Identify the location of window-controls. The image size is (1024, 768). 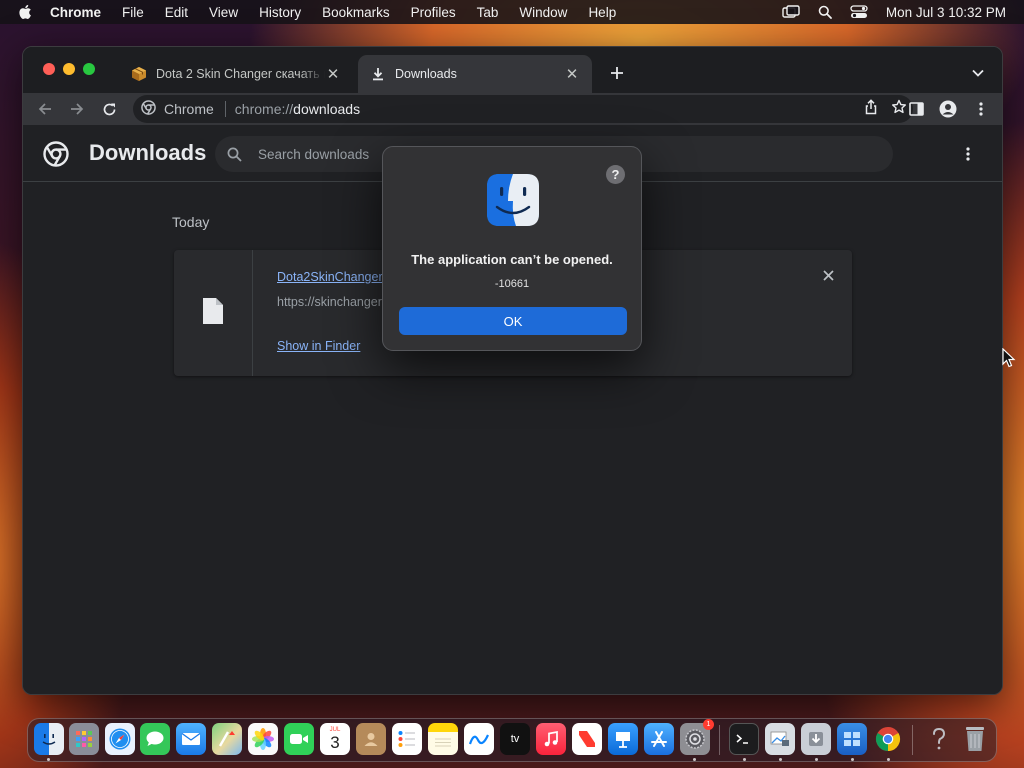
(69, 69).